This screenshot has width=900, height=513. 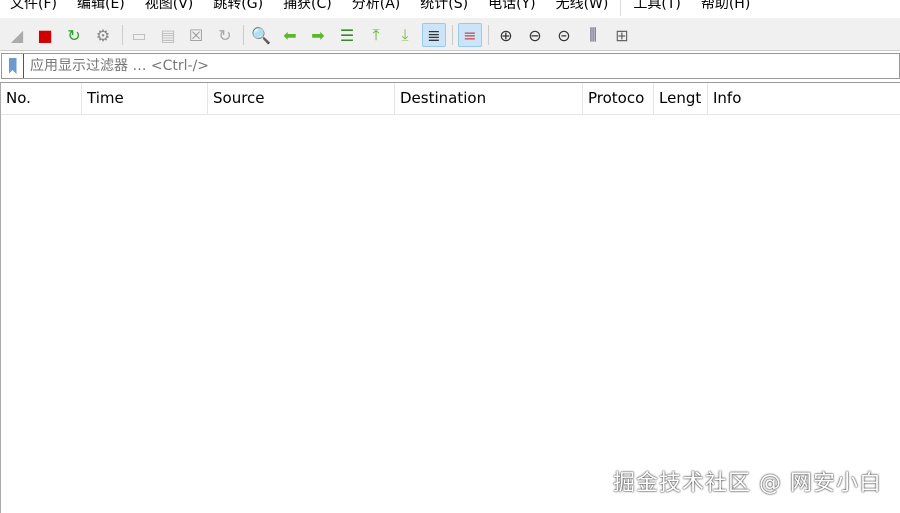 I want to click on go-to-packet-icon: ☰, so click(x=347, y=35).